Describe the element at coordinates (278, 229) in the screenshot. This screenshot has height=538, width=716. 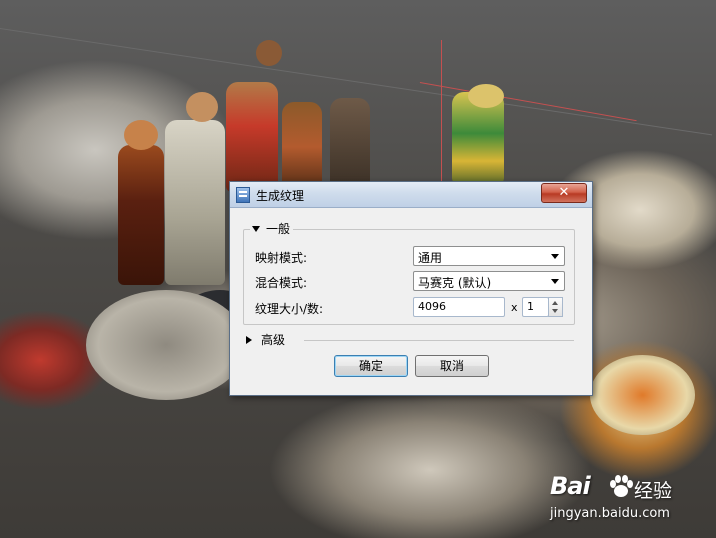
I see `general-legend-label: 一般` at that location.